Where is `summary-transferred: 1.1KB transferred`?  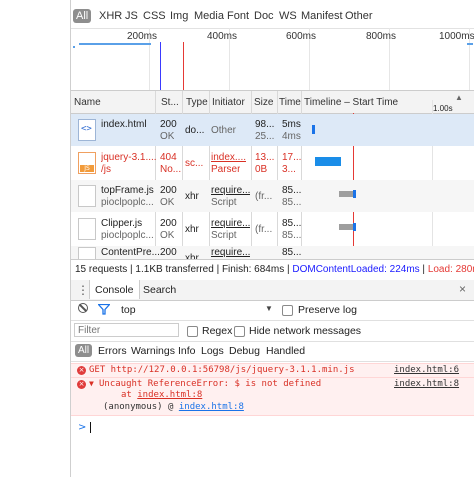
summary-transferred: 1.1KB transferred is located at coordinates (174, 269).